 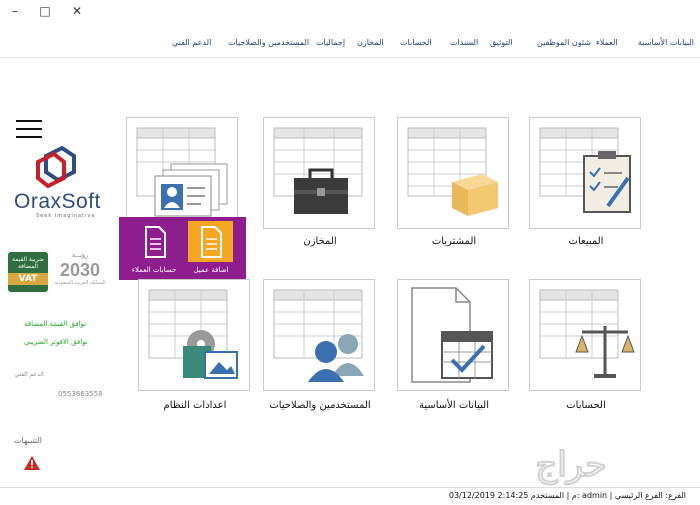 I want to click on sales-icon, so click(x=585, y=170).